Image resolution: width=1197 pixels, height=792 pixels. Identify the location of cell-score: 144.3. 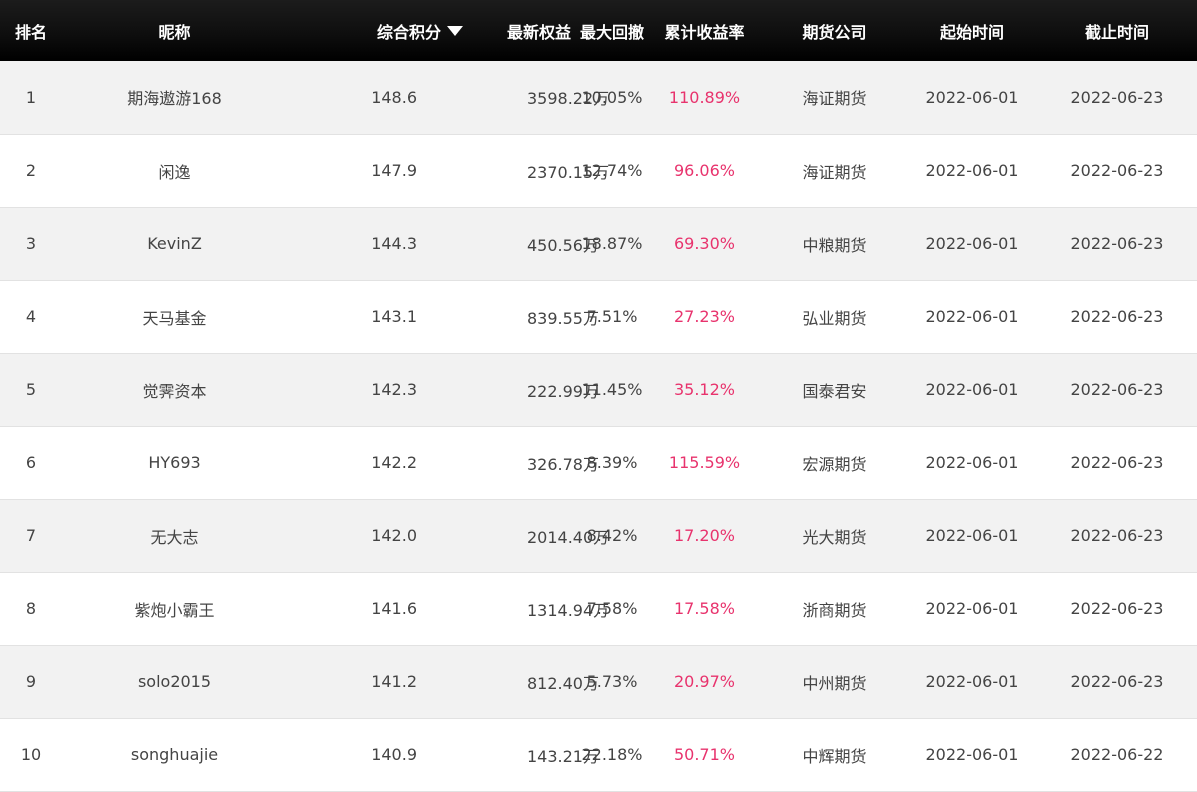
(394, 243).